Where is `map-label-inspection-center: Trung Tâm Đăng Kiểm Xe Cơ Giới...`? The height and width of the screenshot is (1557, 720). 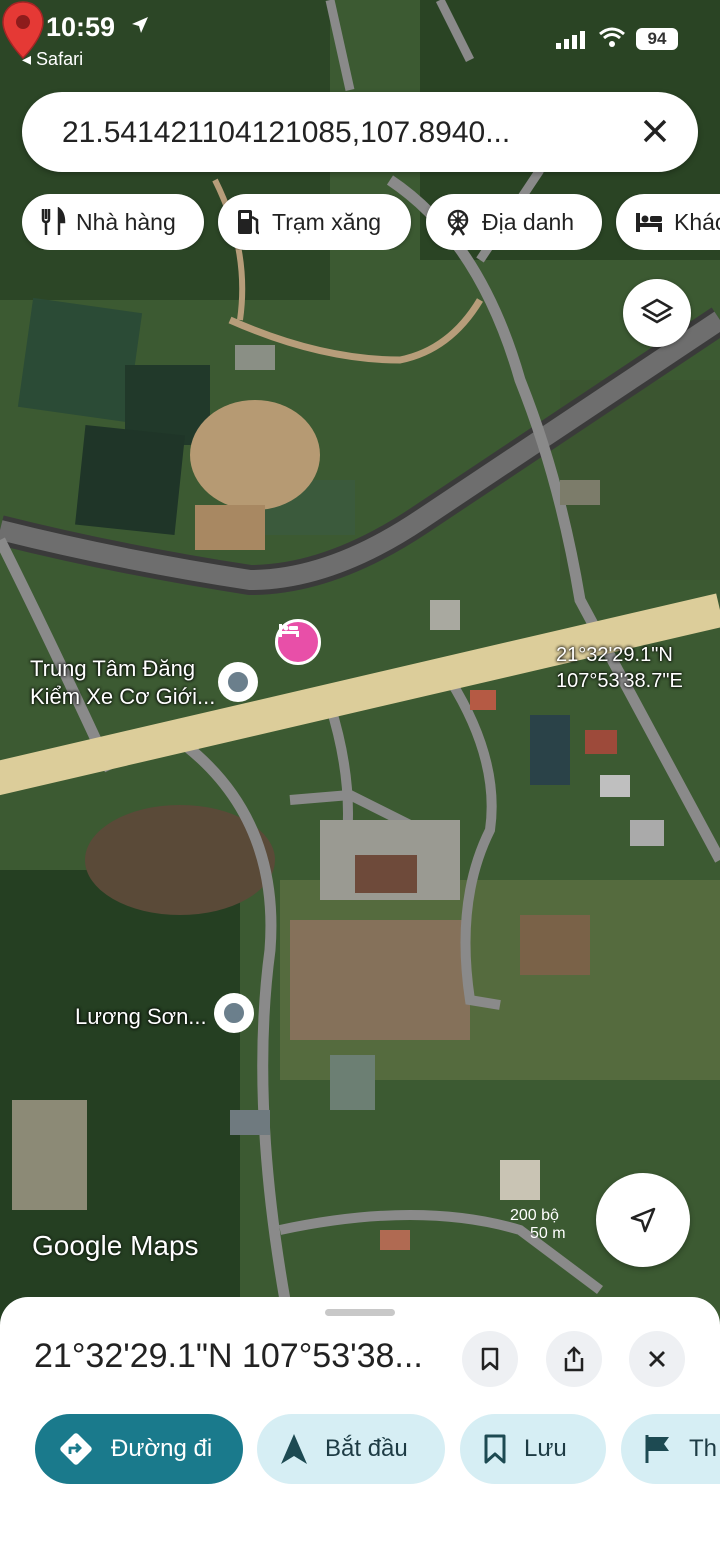
map-label-inspection-center: Trung Tâm Đăng Kiểm Xe Cơ Giới... is located at coordinates (122, 683).